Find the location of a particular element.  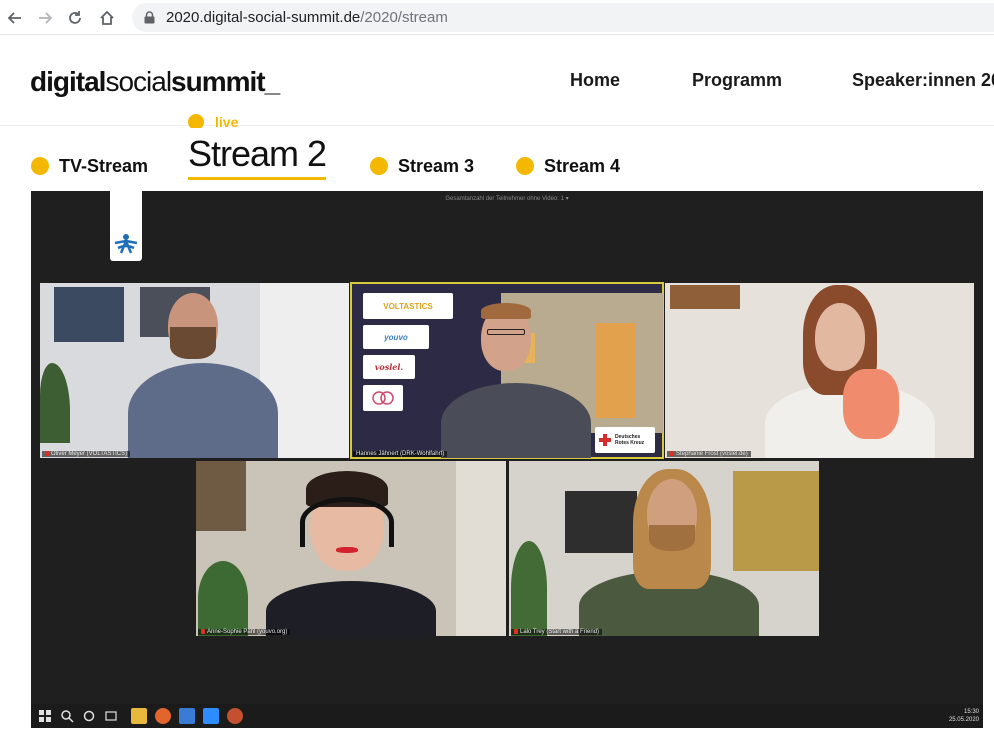

door is located at coordinates (481, 548).